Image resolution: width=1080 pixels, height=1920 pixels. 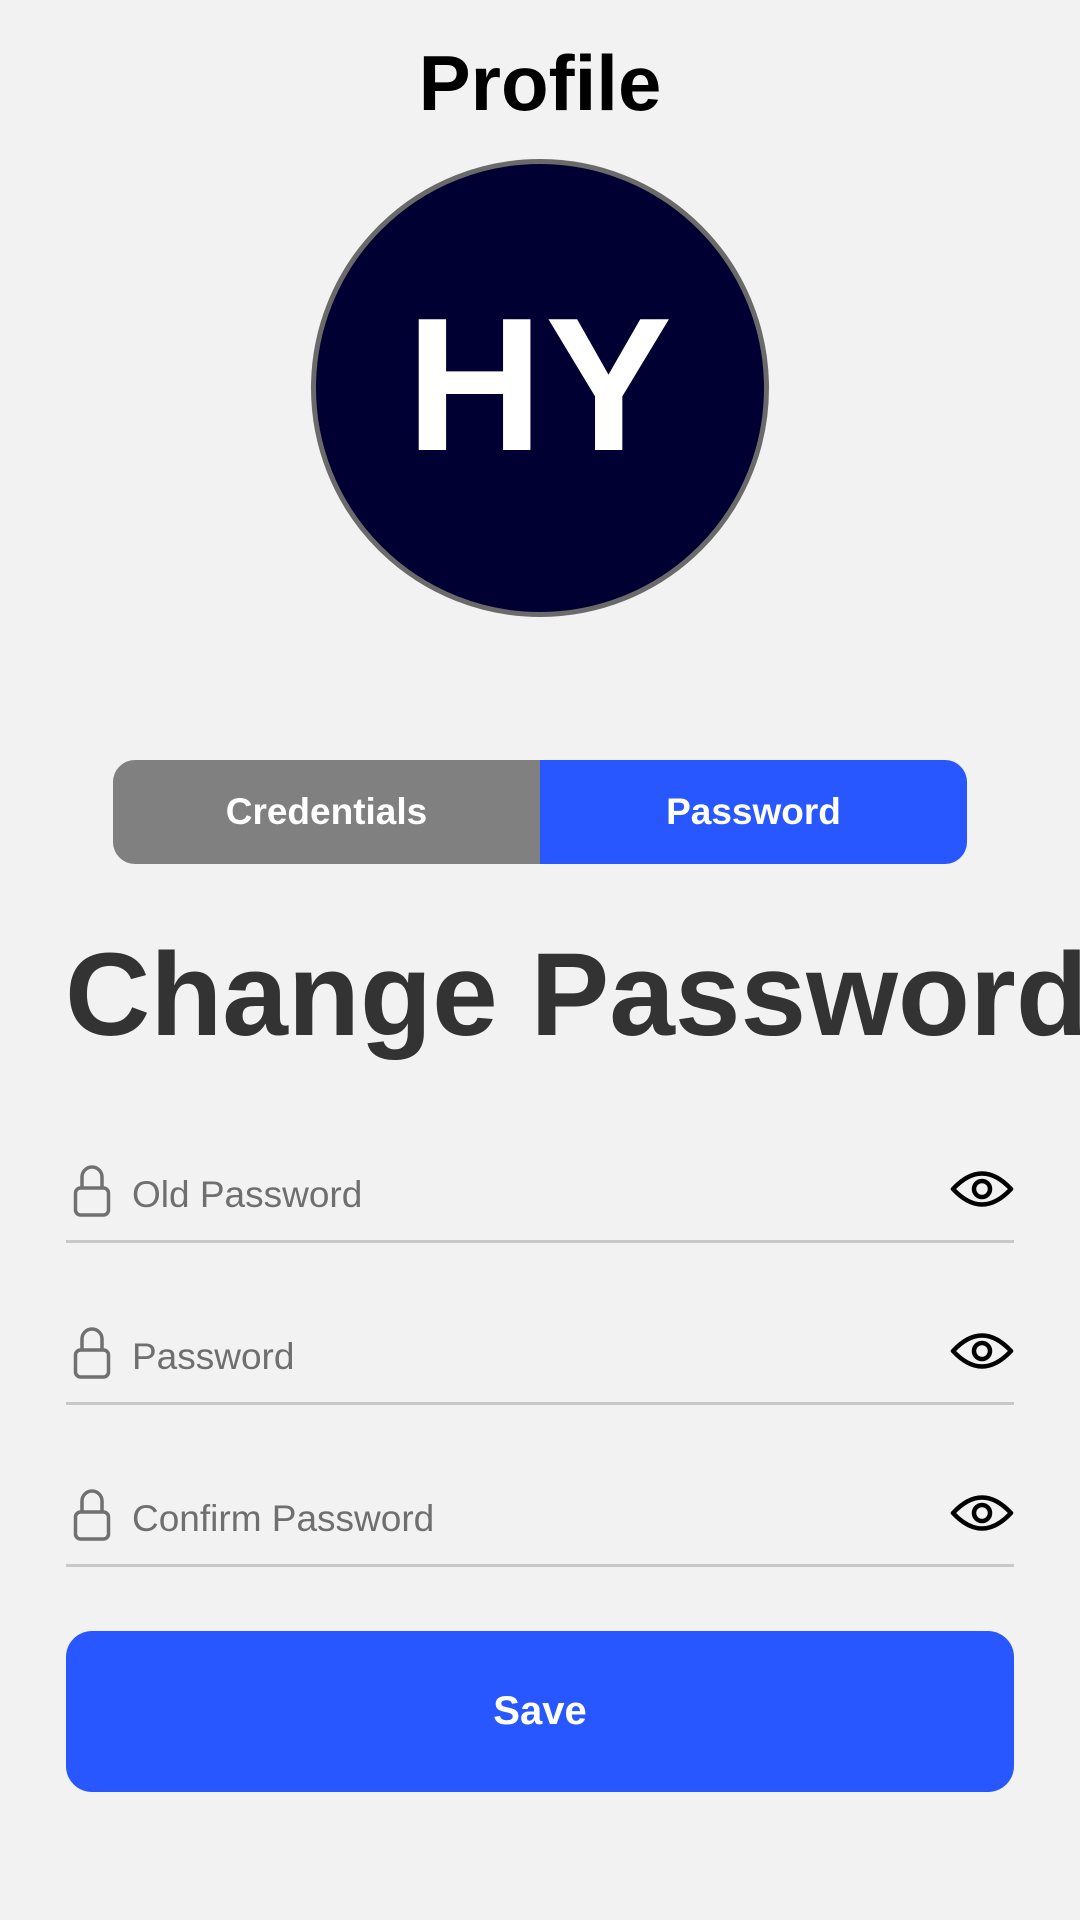 I want to click on change-password-title: Change Password, so click(x=572, y=995).